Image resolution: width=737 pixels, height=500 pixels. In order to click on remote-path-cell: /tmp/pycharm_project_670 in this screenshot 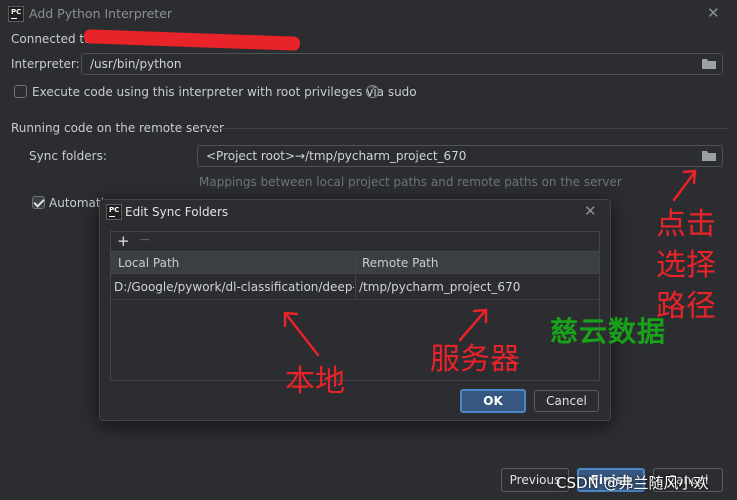, I will do `click(440, 287)`.